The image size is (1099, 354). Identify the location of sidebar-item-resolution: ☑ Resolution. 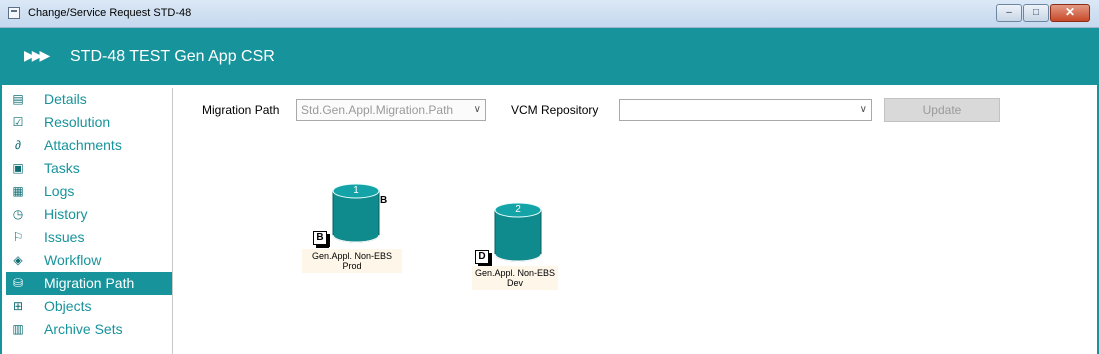
(89, 122).